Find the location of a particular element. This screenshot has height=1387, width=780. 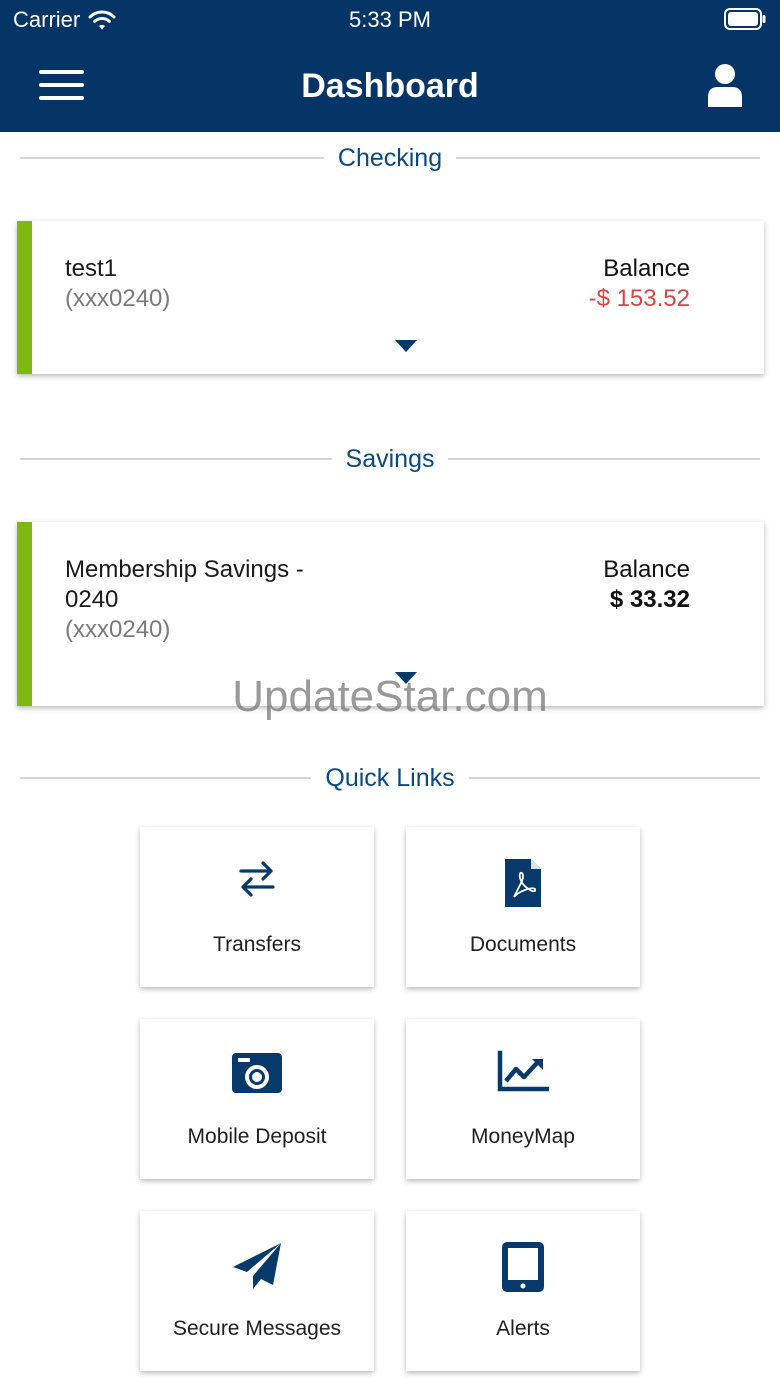

section-title-quick-links: Quick Links is located at coordinates (390, 778).